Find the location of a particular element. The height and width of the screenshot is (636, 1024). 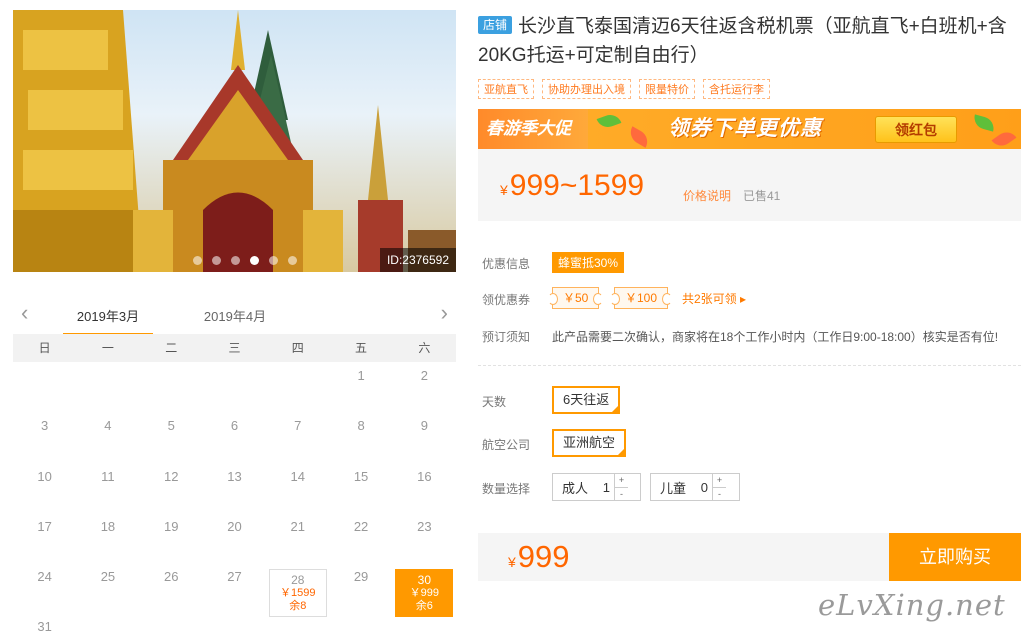

total-price: ¥999 is located at coordinates (539, 559).